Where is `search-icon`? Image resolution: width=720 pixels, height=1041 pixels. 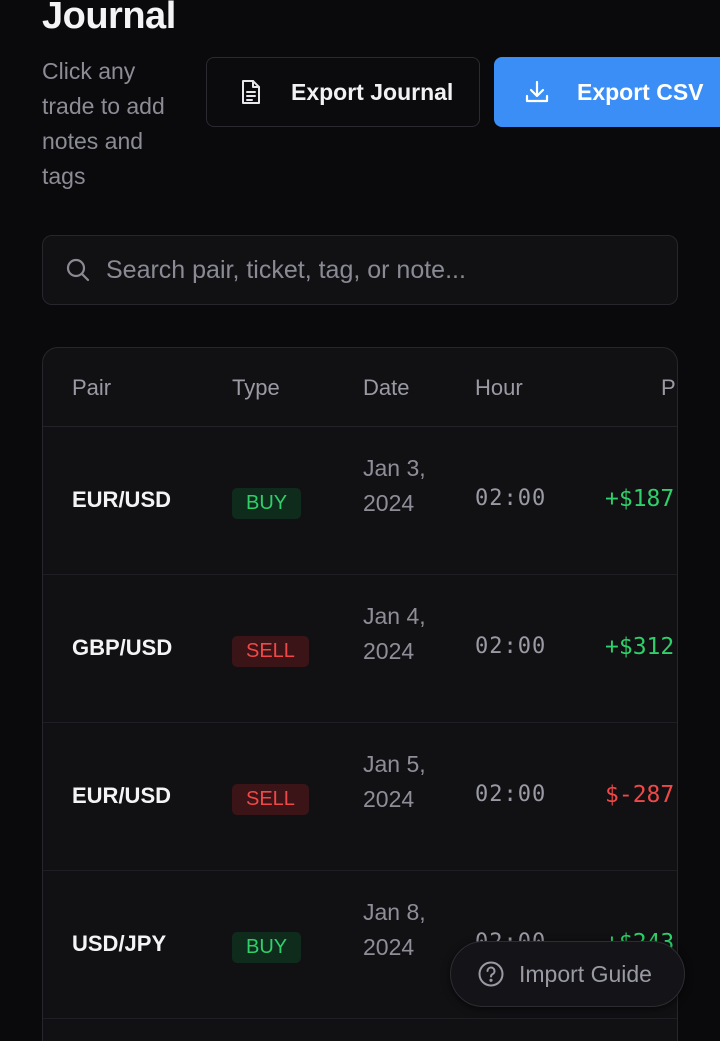
search-icon is located at coordinates (78, 270).